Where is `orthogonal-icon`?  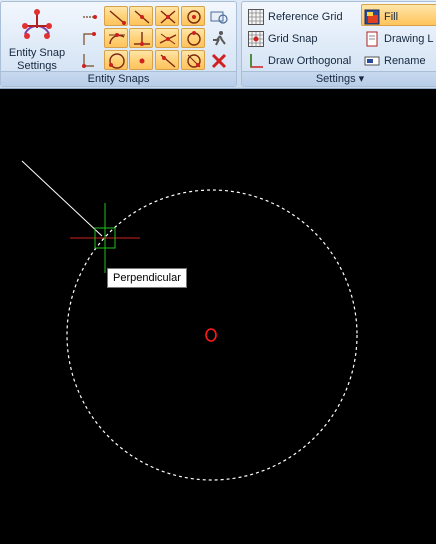 orthogonal-icon is located at coordinates (256, 61).